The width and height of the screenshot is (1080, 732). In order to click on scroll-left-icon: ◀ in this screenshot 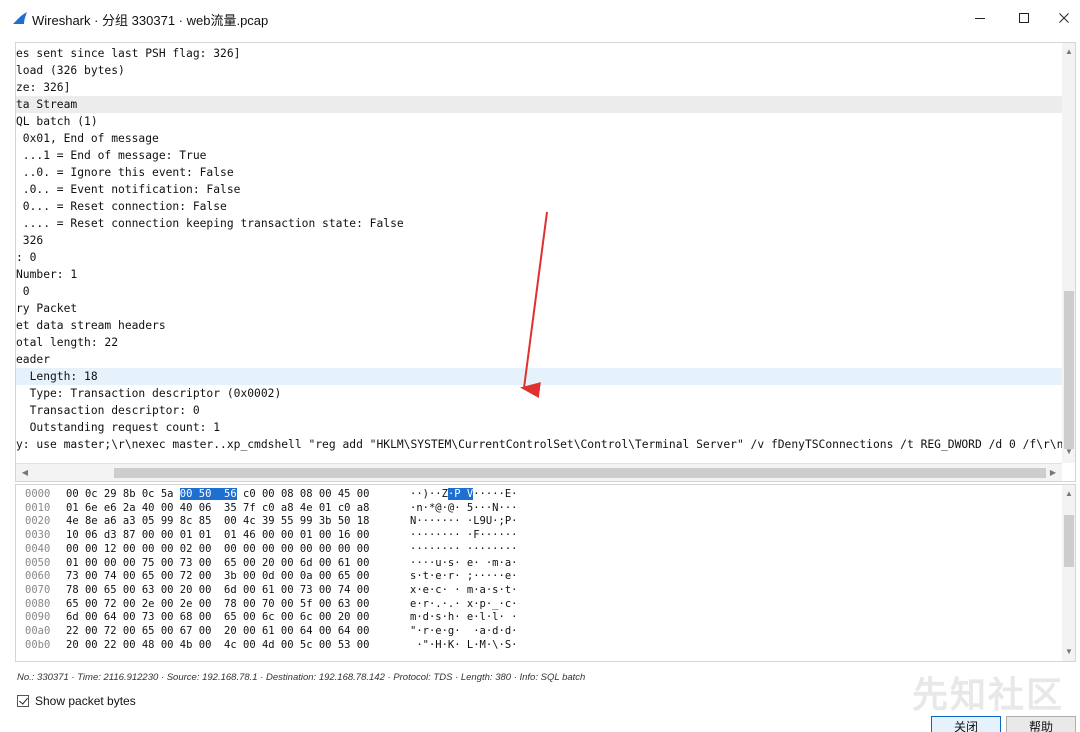, I will do `click(25, 473)`.